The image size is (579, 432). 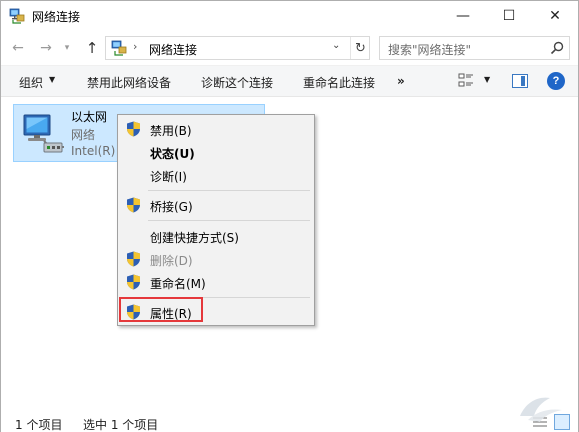 What do you see at coordinates (216, 282) in the screenshot?
I see `menu-item-rename: 重命名(M)` at bounding box center [216, 282].